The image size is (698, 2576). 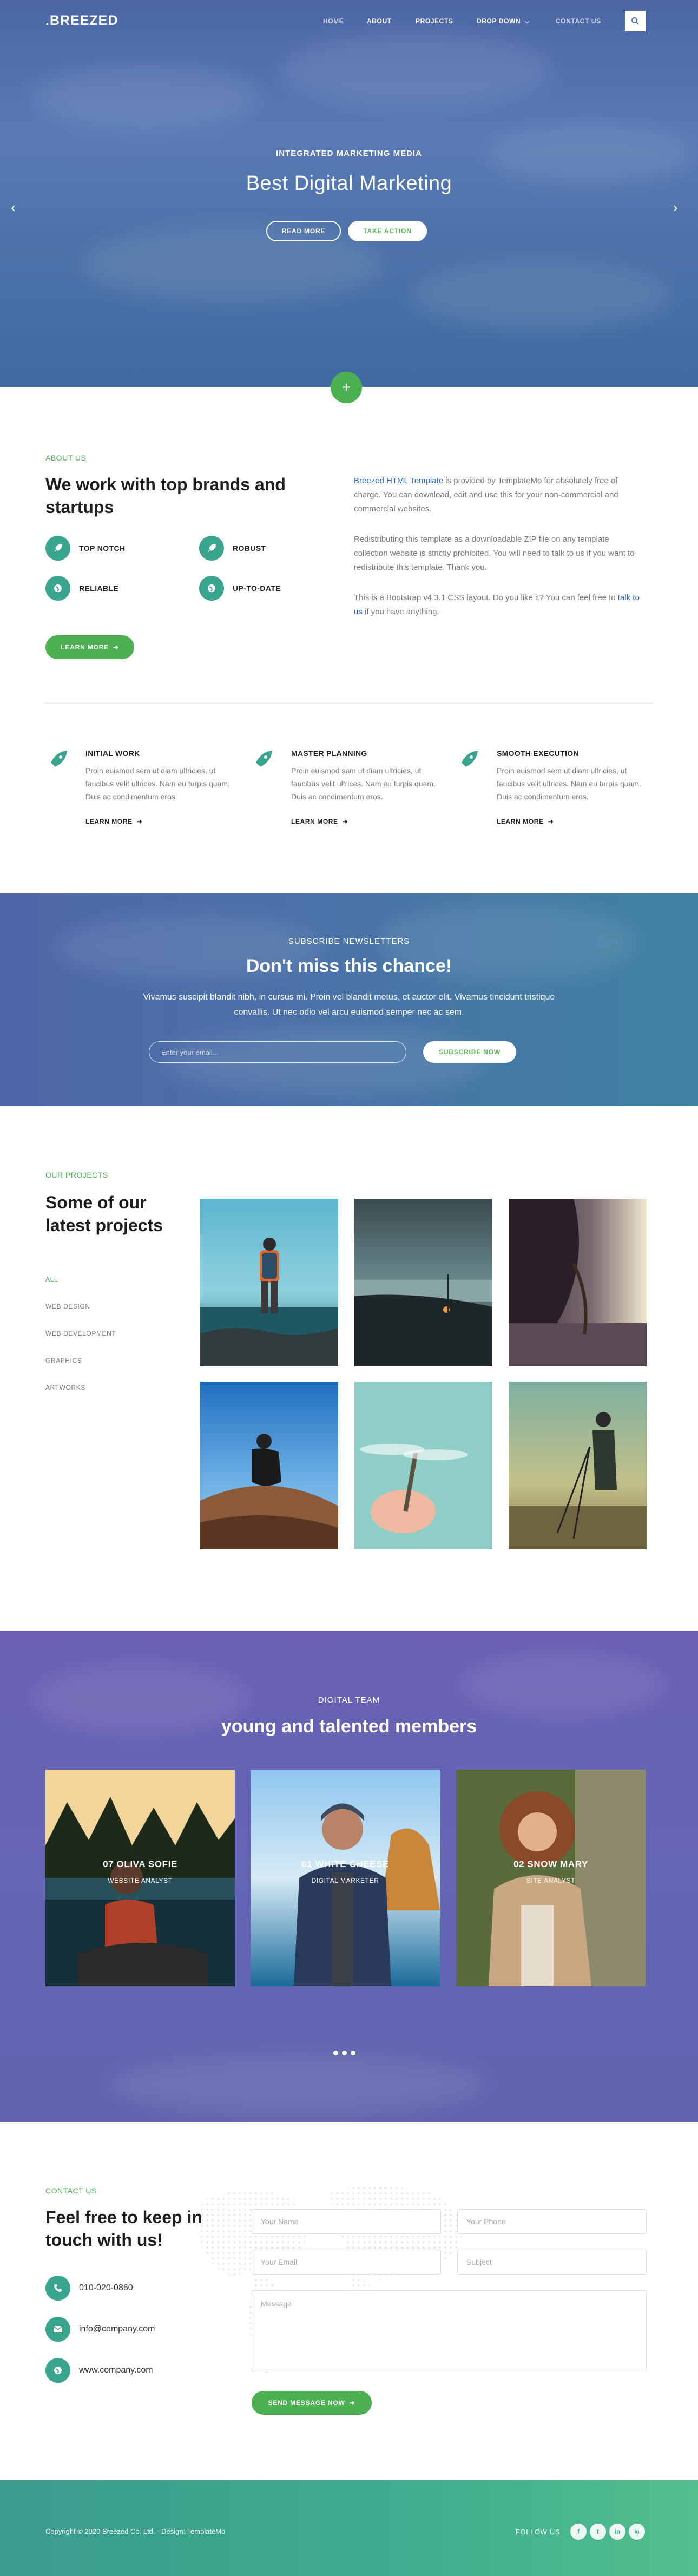 I want to click on project-image-dragonfly, so click(x=423, y=1465).